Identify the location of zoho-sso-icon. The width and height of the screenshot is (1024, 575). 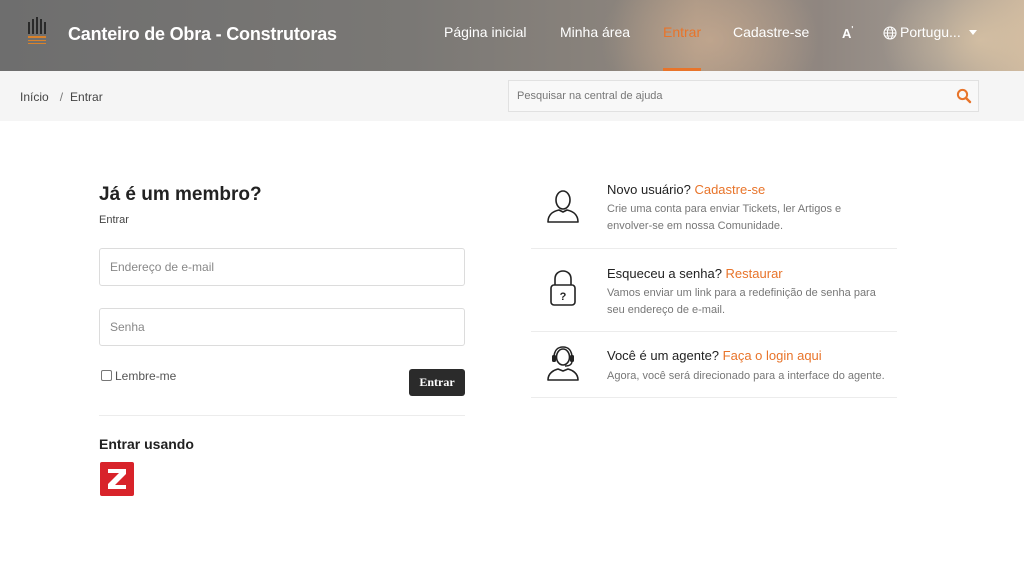
(117, 479).